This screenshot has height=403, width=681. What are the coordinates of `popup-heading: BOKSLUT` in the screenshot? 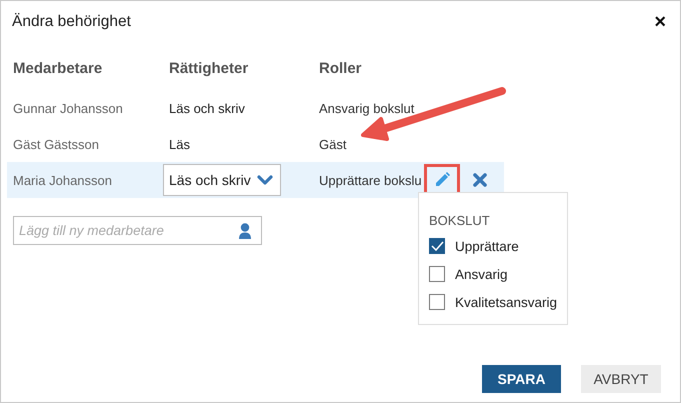 It's located at (460, 220).